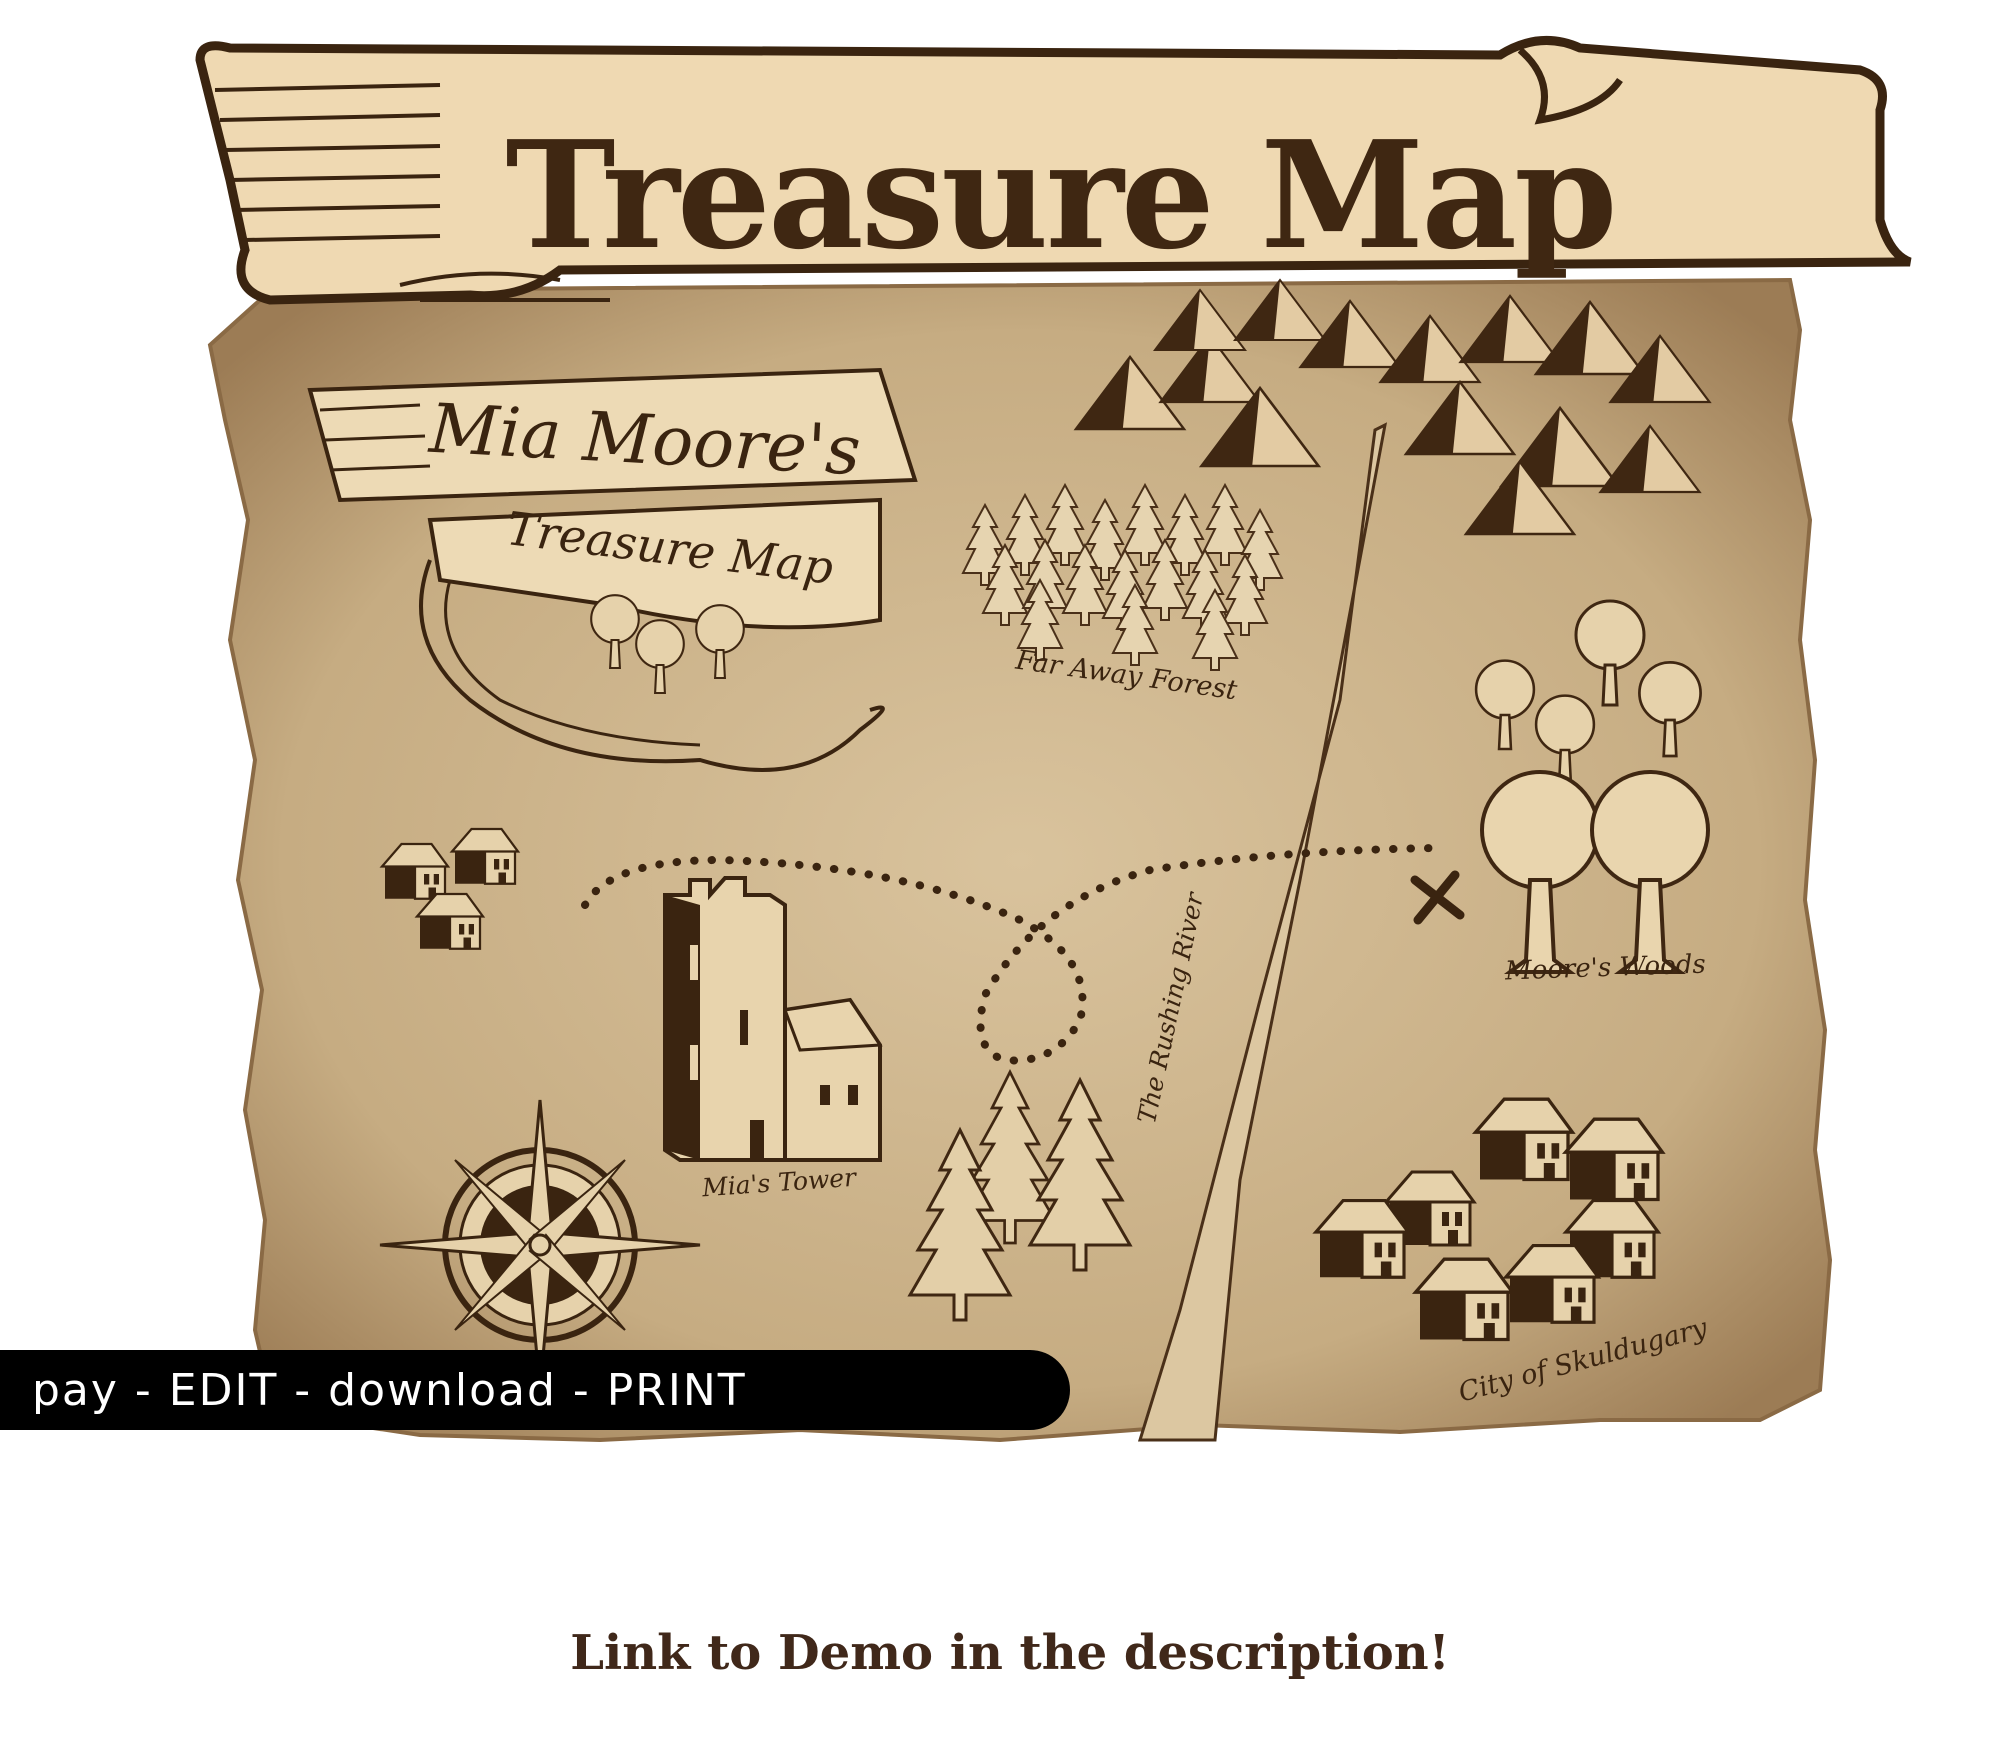 Image resolution: width=2000 pixels, height=1740 pixels. I want to click on action-bar-text: pay - EDIT - download - PRINT, so click(389, 1390).